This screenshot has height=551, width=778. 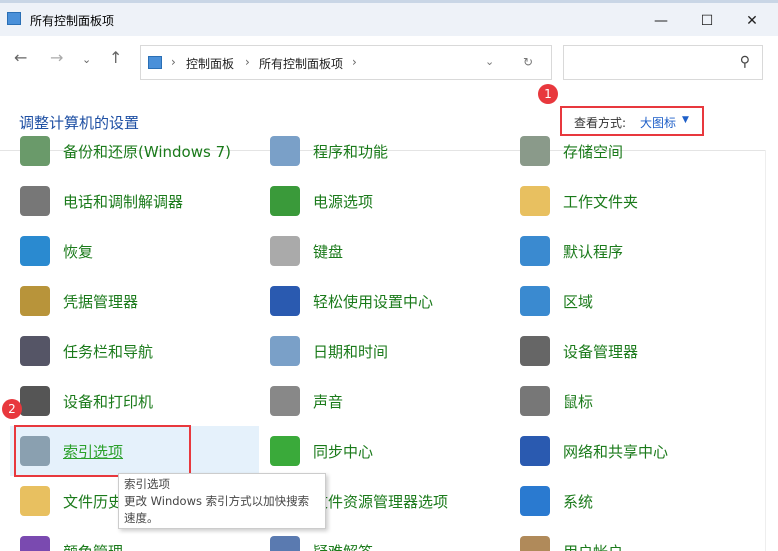 What do you see at coordinates (372, 251) in the screenshot?
I see `control-panel-item: 键盘` at bounding box center [372, 251].